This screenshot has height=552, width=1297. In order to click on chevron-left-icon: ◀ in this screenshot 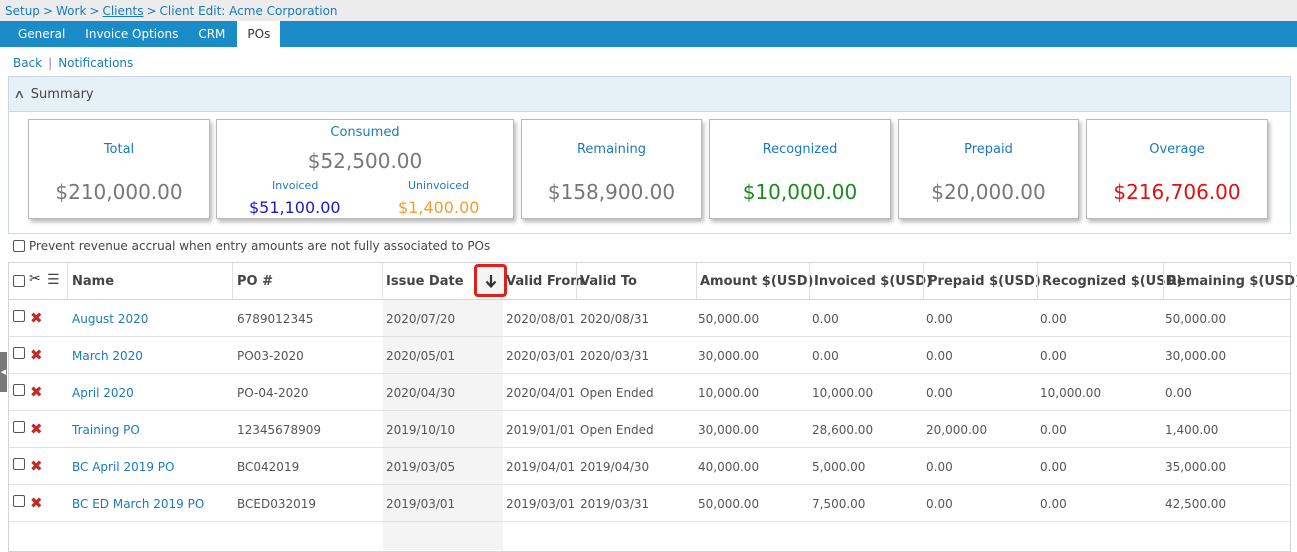, I will do `click(3, 372)`.